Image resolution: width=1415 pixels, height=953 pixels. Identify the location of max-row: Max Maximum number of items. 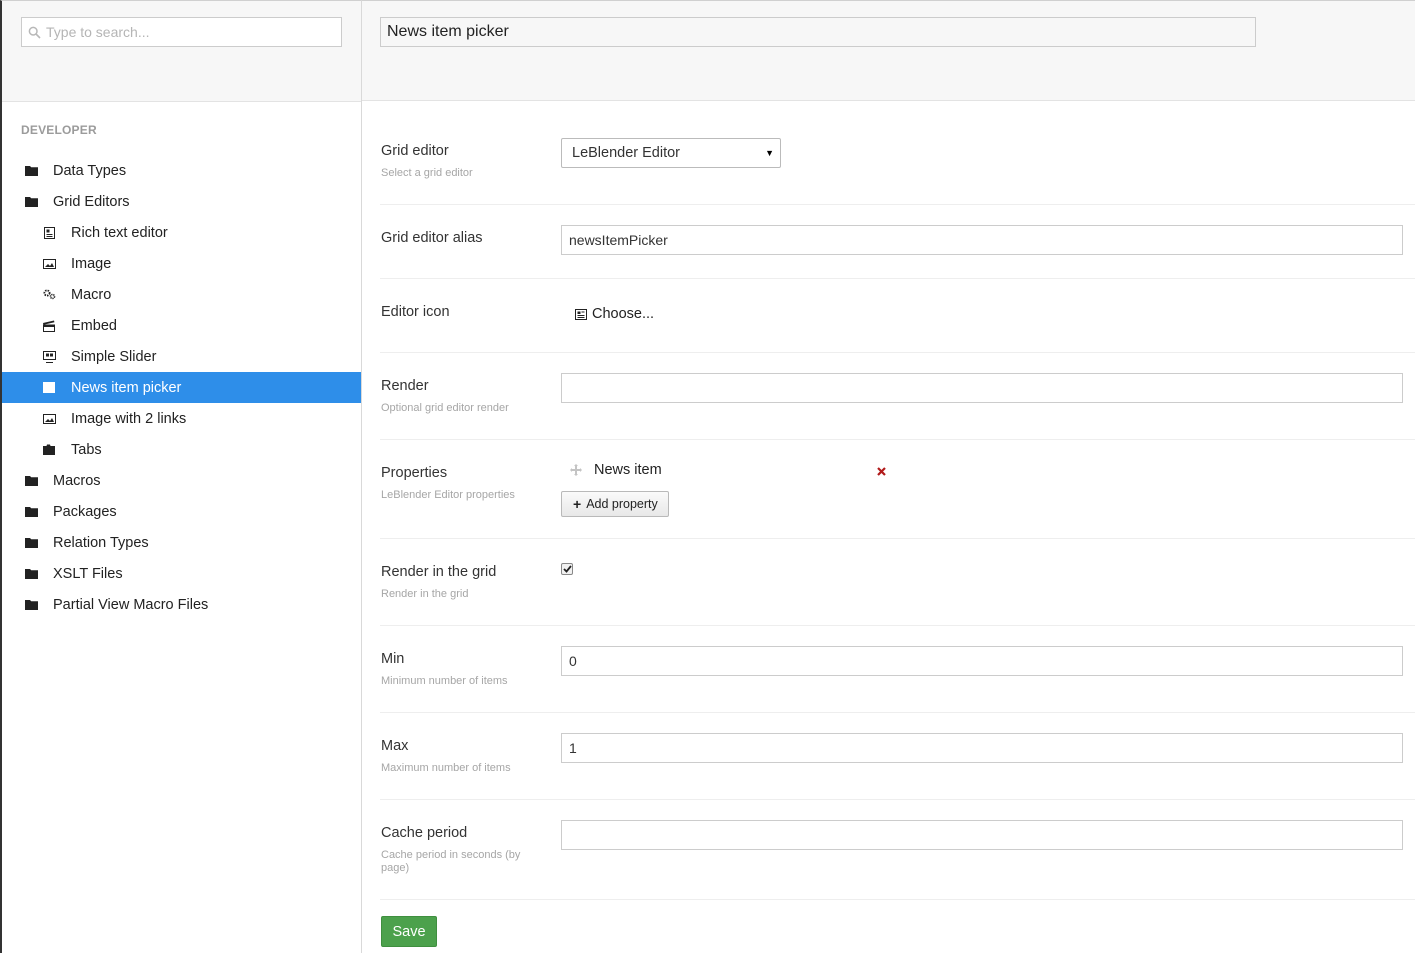
(897, 766).